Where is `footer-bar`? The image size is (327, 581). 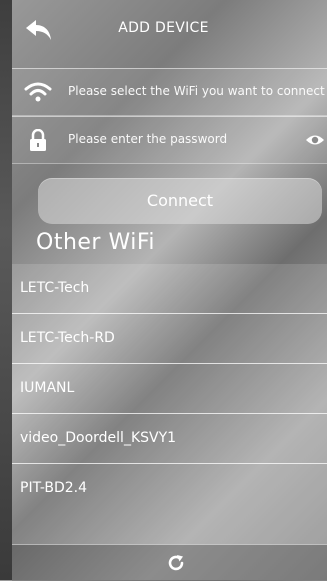 footer-bar is located at coordinates (169, 562).